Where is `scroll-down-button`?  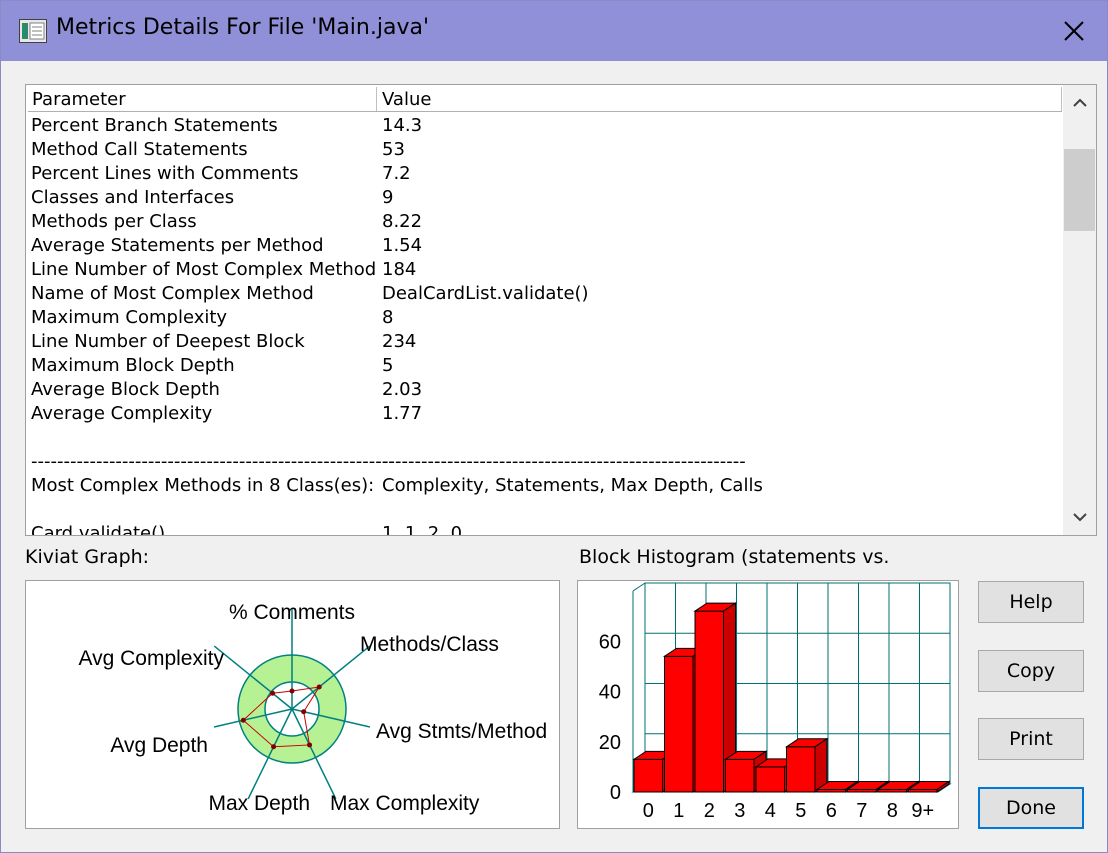
scroll-down-button is located at coordinates (1079, 517).